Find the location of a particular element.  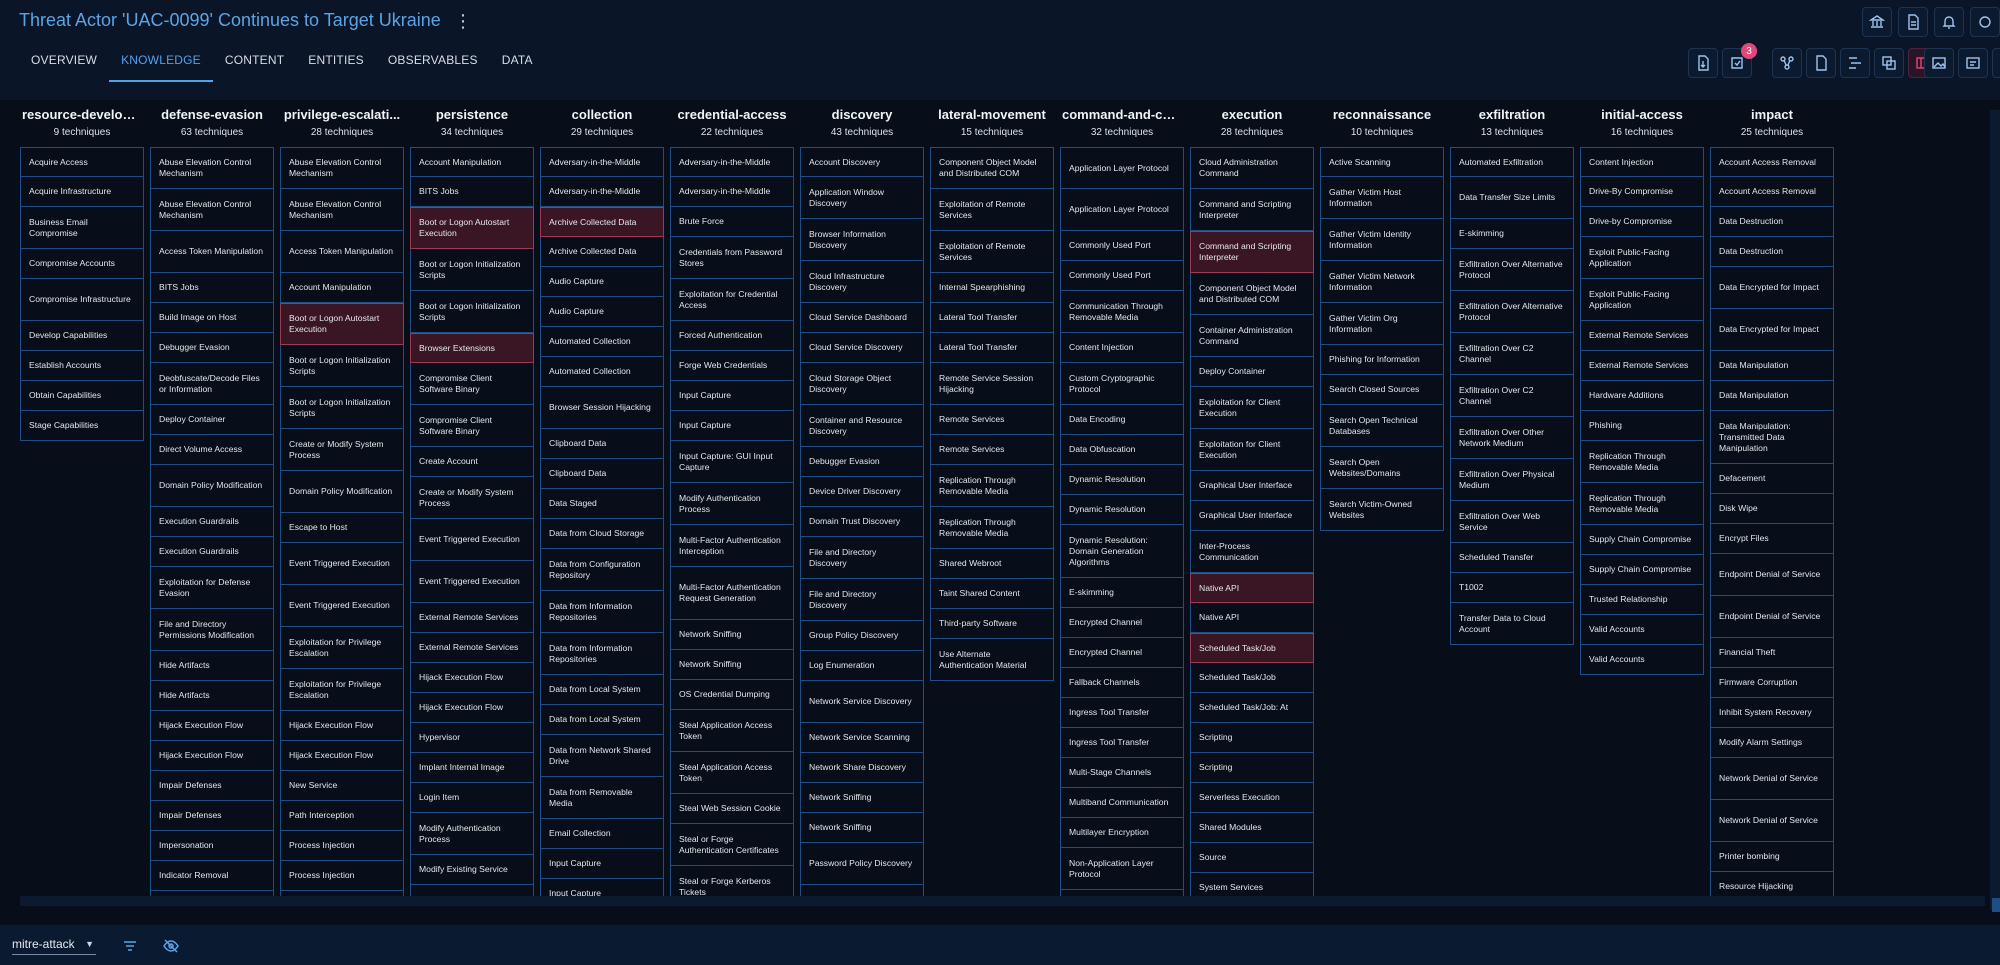

technique-cell: Network Sniffing is located at coordinates (862, 828).